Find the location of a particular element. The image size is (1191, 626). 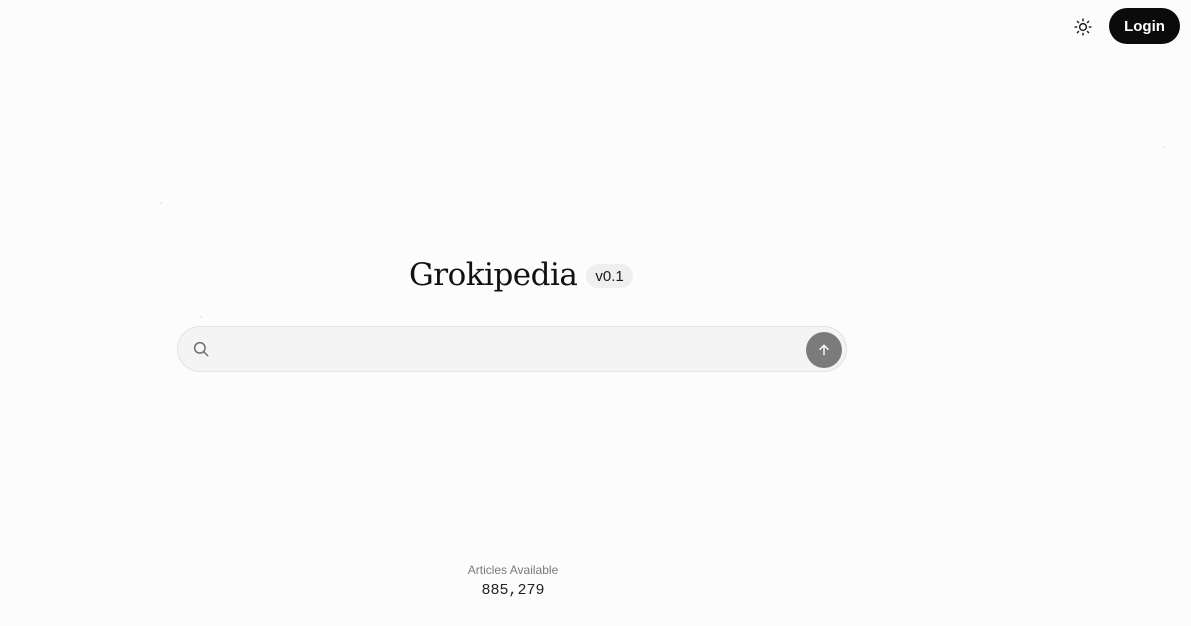

articles-count: 885,279 is located at coordinates (513, 590).